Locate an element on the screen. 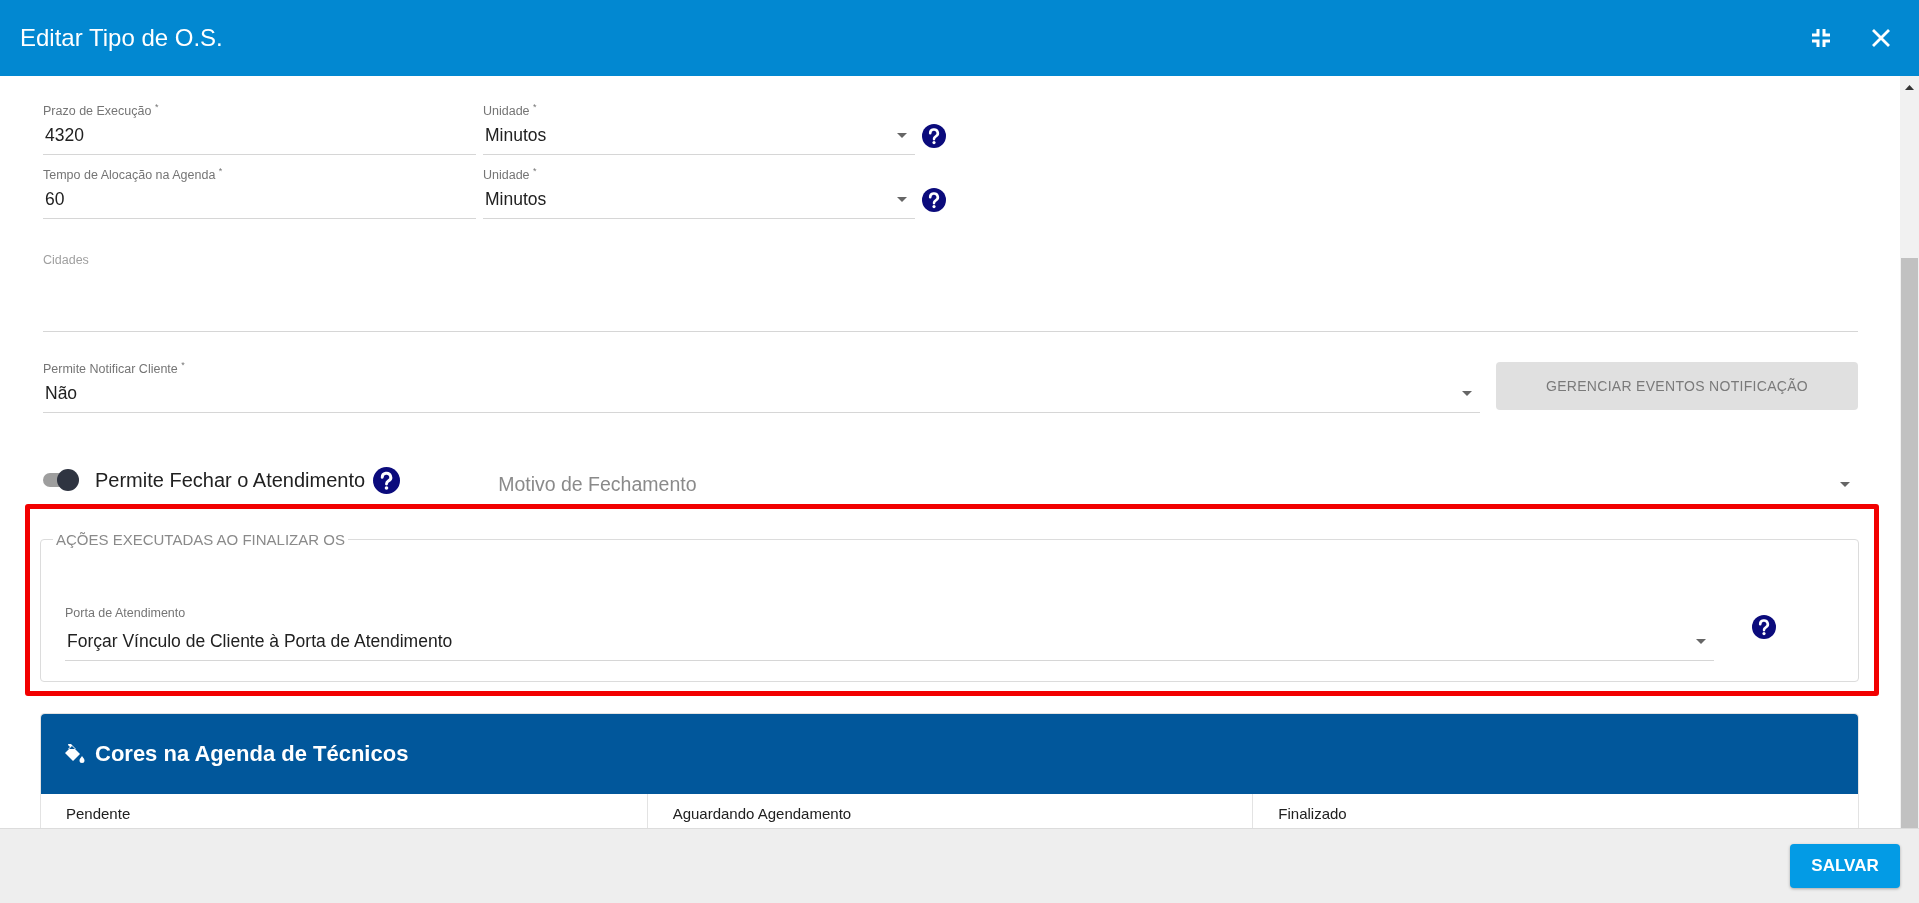 This screenshot has height=903, width=1919. close-icon is located at coordinates (1881, 38).